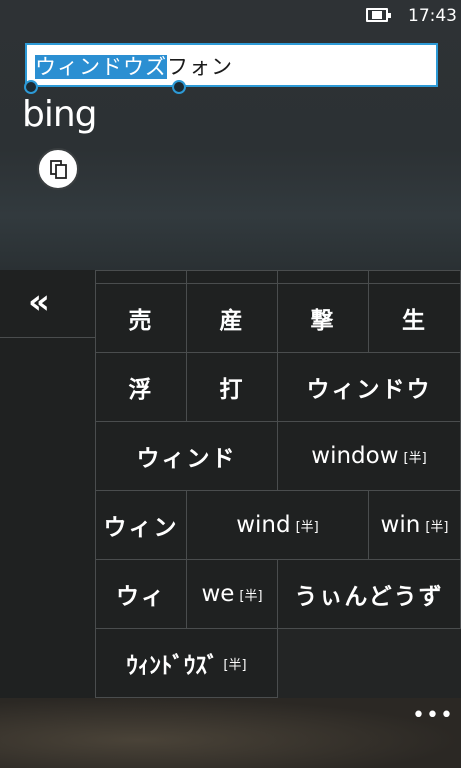 This screenshot has height=768, width=461. Describe the element at coordinates (378, 15) in the screenshot. I see `battery-charging-icon` at that location.